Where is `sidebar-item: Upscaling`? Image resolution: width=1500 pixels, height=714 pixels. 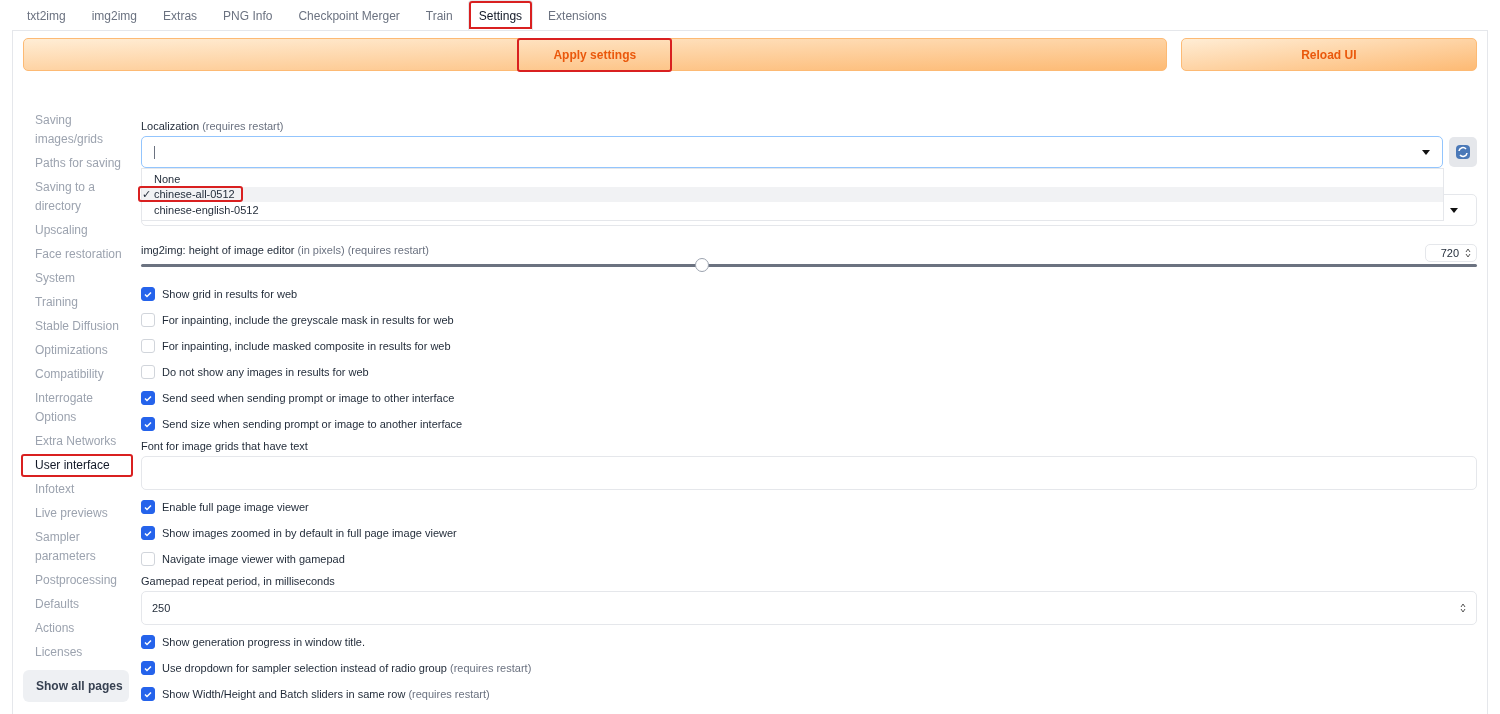
sidebar-item: Upscaling is located at coordinates (77, 230).